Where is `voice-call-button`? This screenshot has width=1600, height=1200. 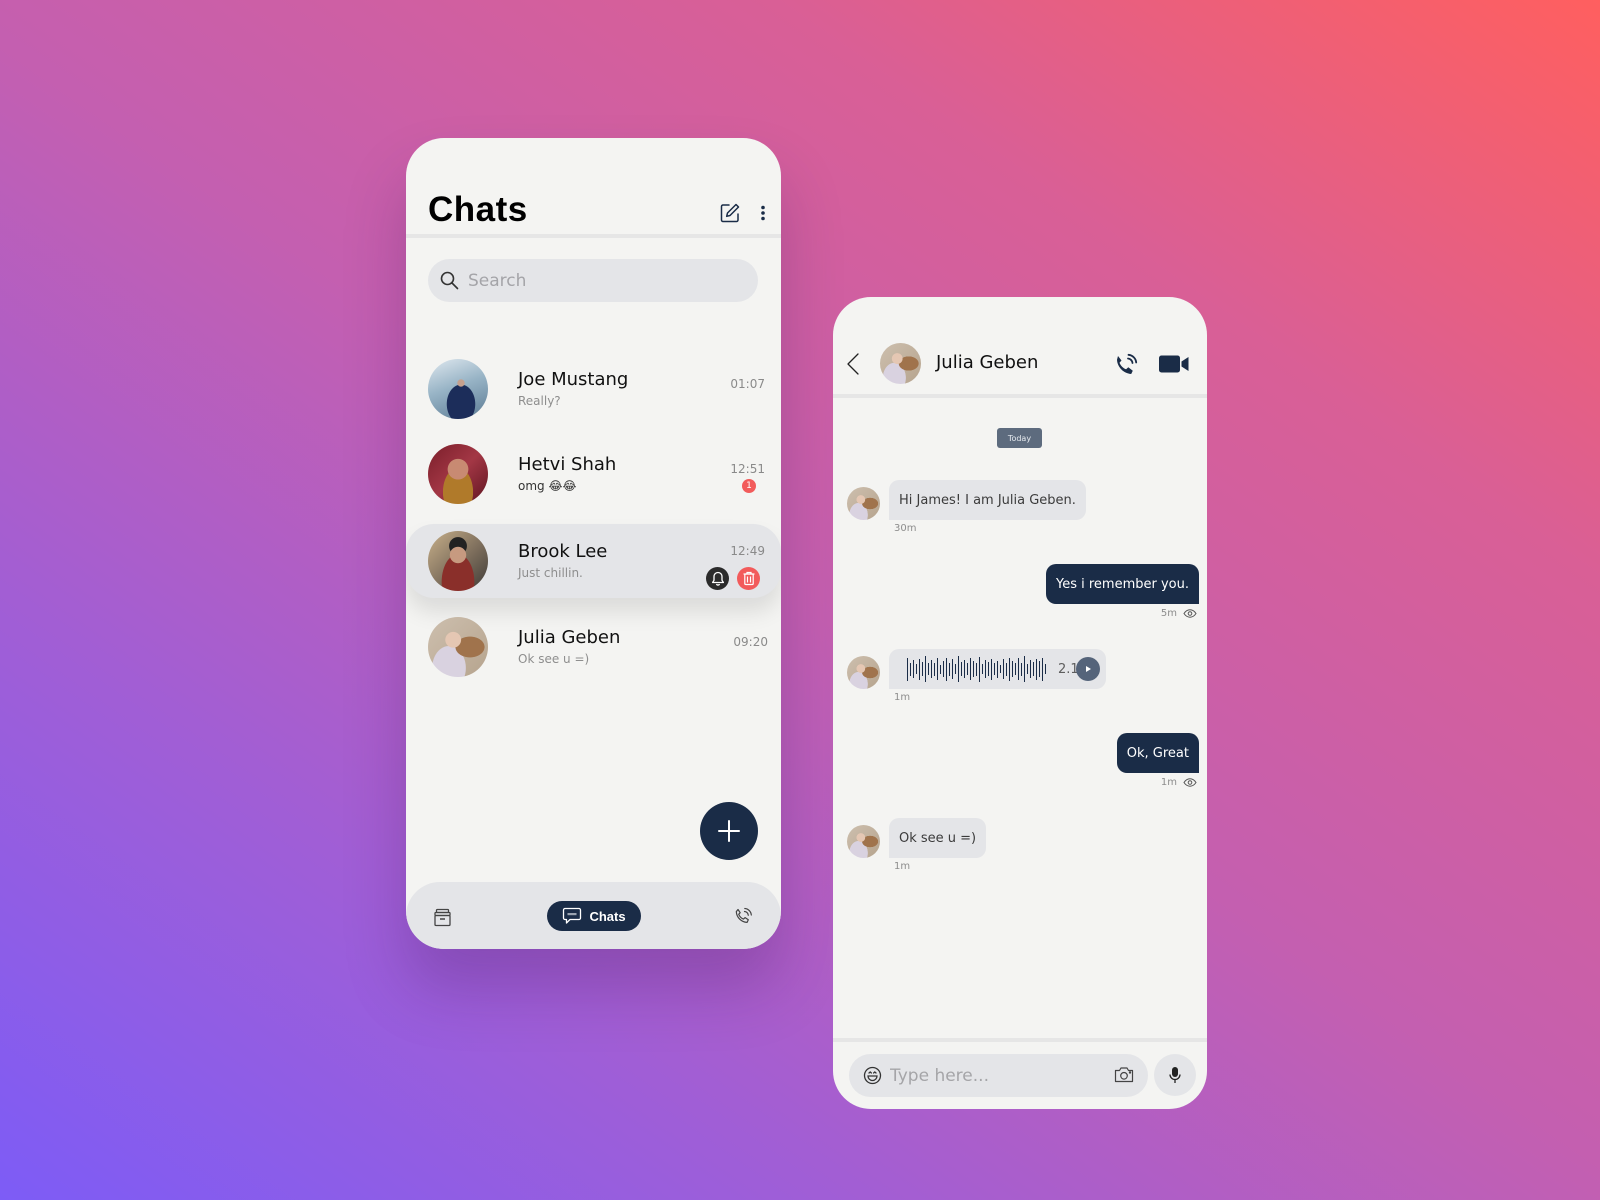
voice-call-button is located at coordinates (1126, 365).